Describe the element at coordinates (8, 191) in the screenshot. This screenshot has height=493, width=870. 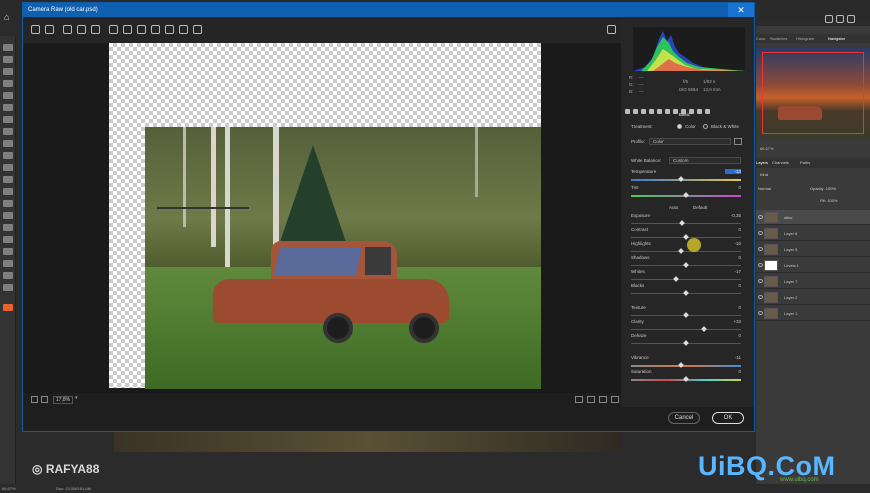
I see `gradient-tool-icon` at that location.